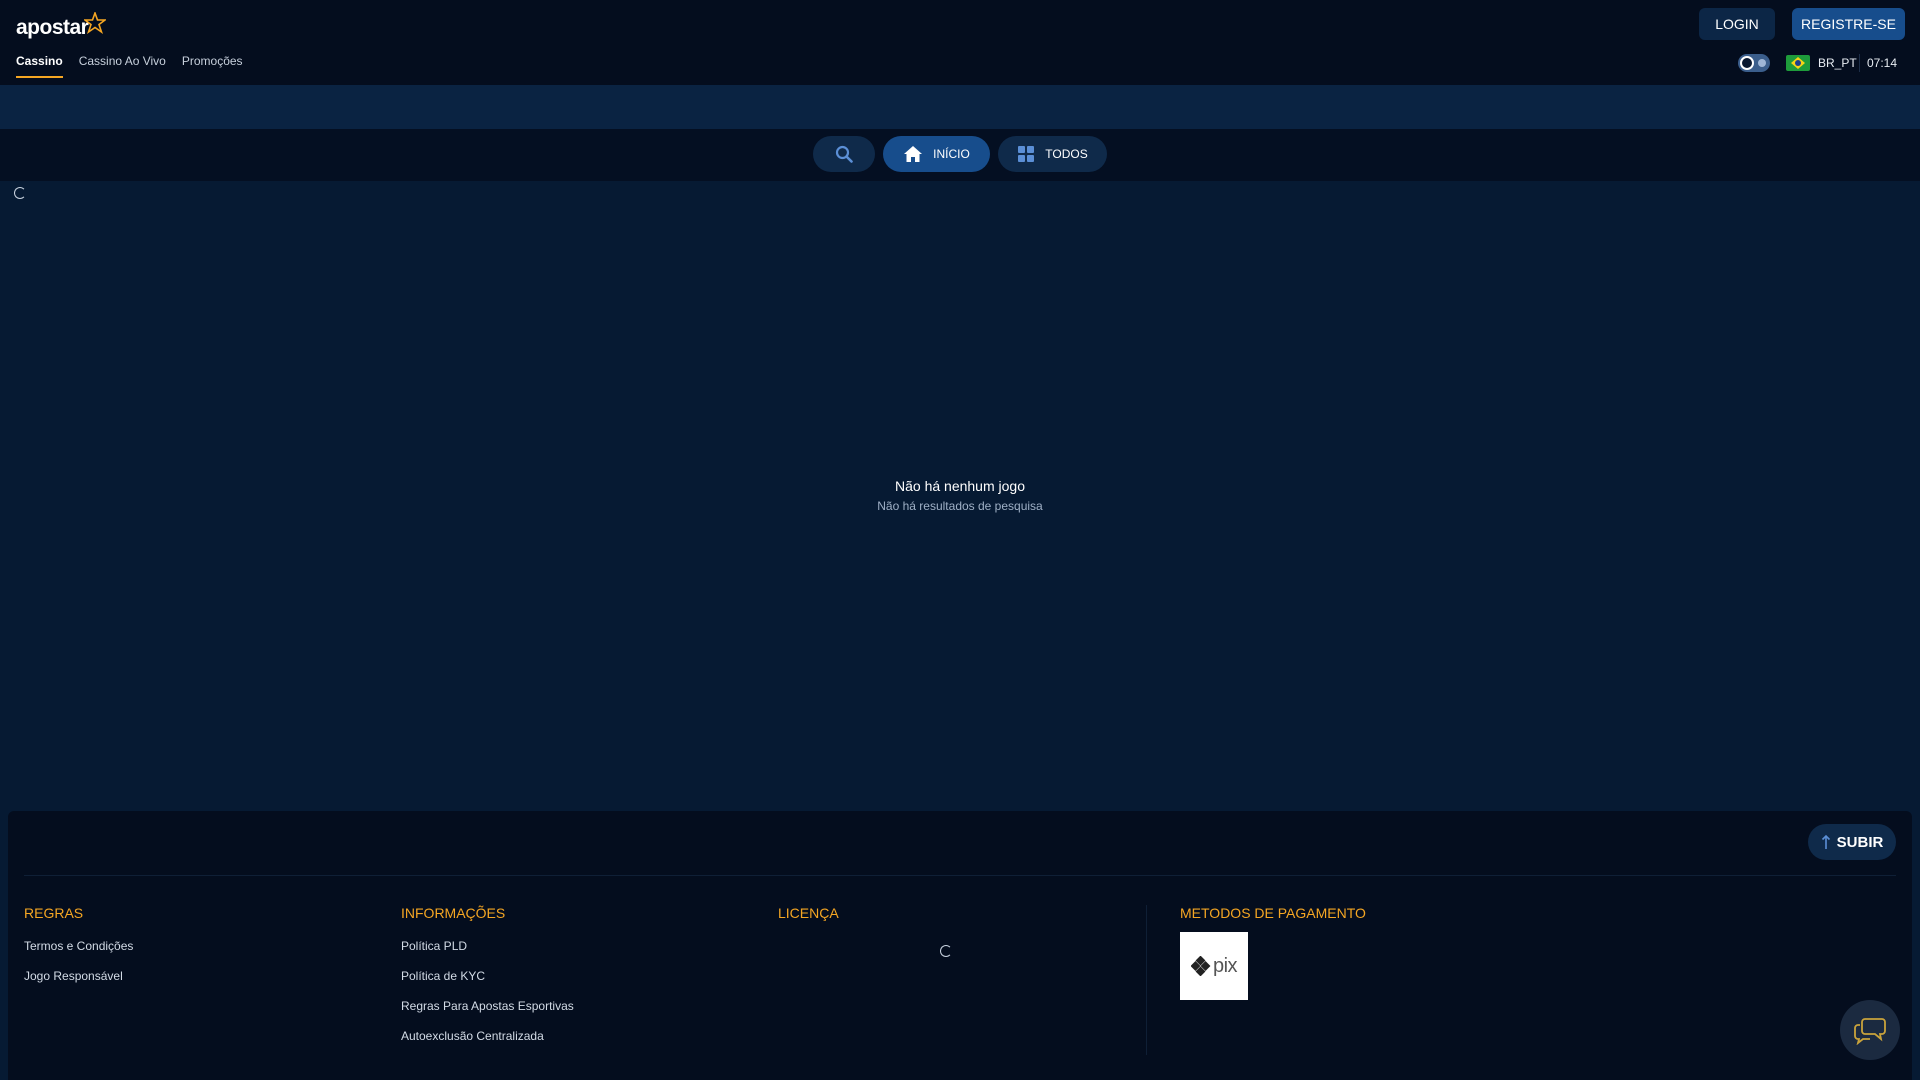 The height and width of the screenshot is (1080, 1920). What do you see at coordinates (1825, 841) in the screenshot?
I see `arrow-up-icon` at bounding box center [1825, 841].